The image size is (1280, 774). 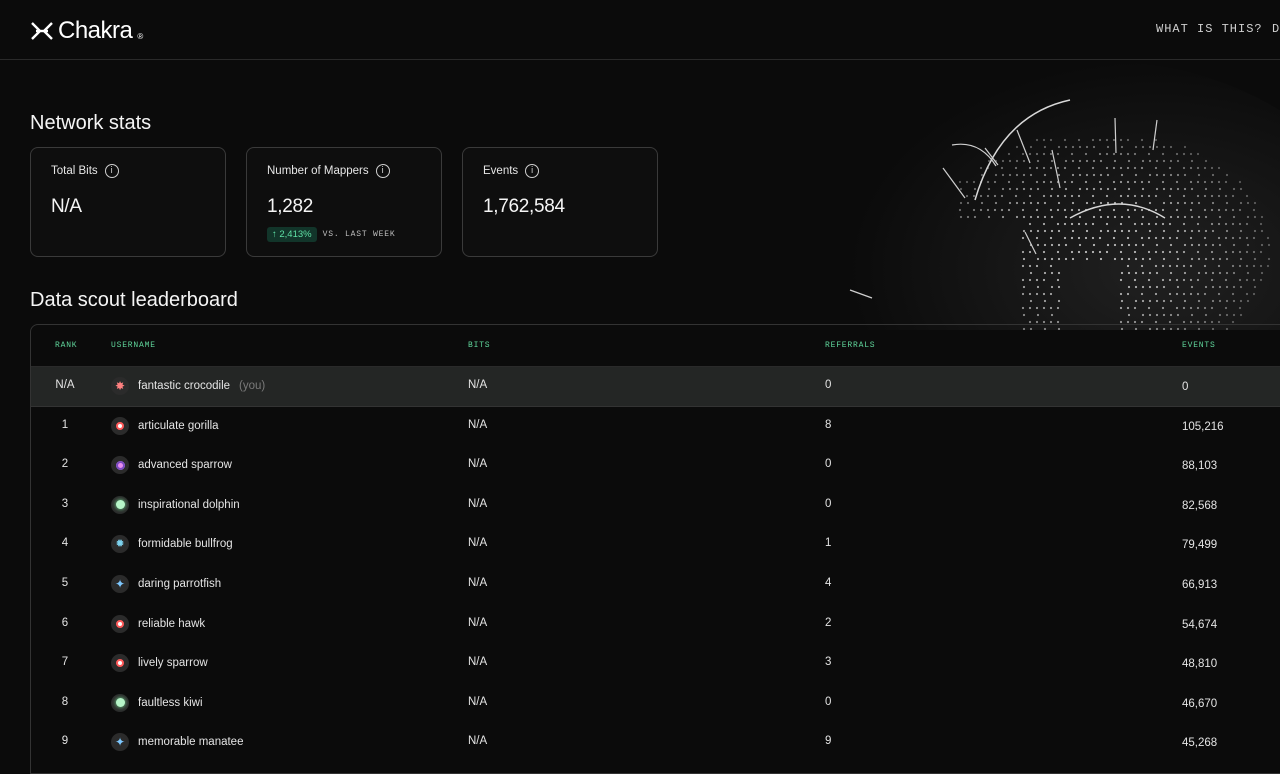 I want to click on username-cell: advanced sparrow, so click(x=171, y=465).